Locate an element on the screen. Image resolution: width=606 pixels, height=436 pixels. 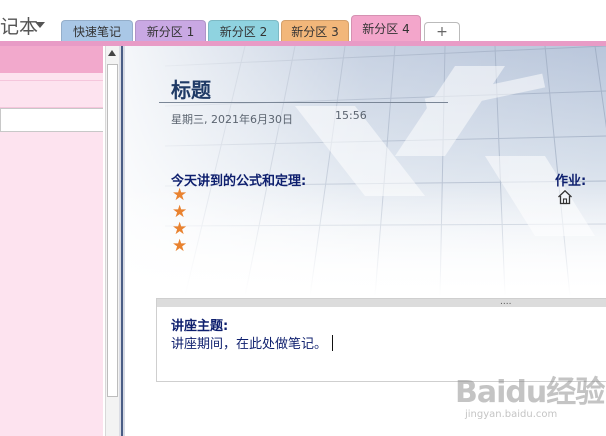
star-icon: ★ is located at coordinates (180, 246).